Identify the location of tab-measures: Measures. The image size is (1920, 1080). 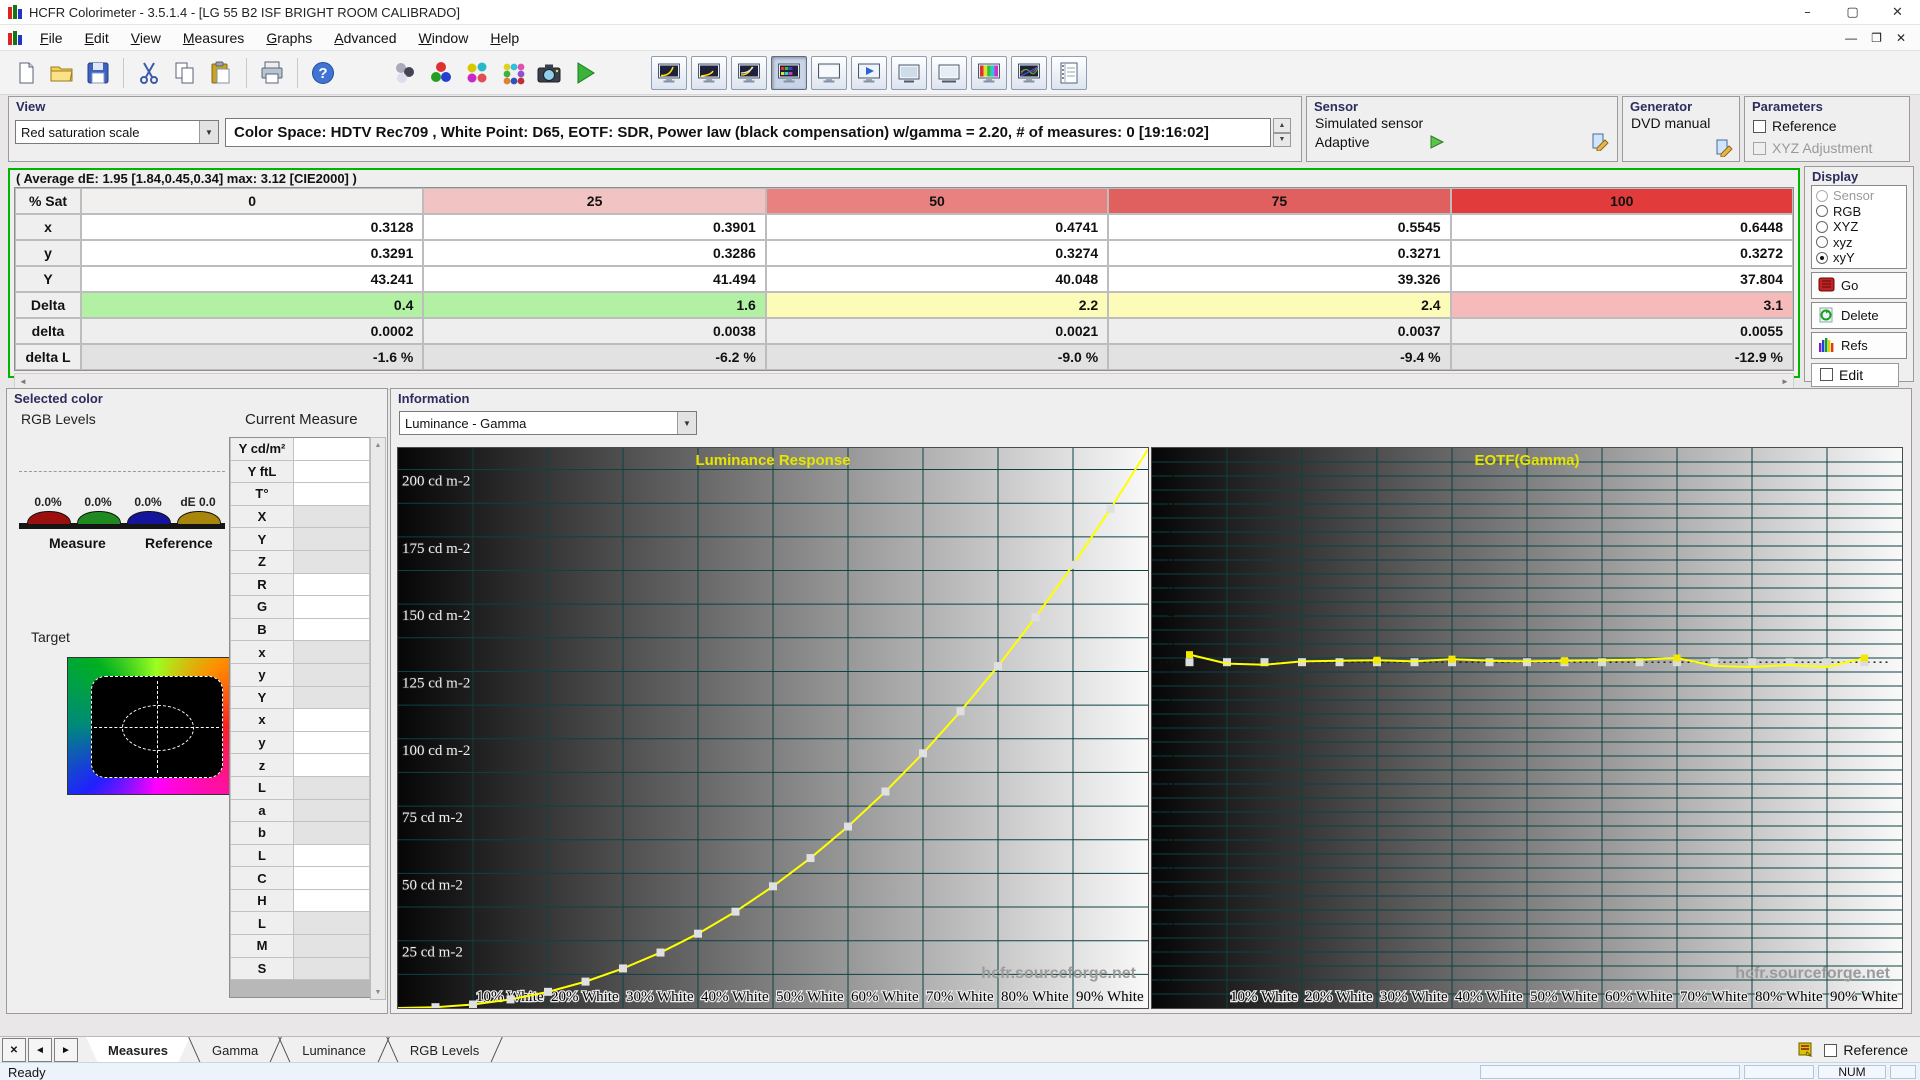
(138, 1050).